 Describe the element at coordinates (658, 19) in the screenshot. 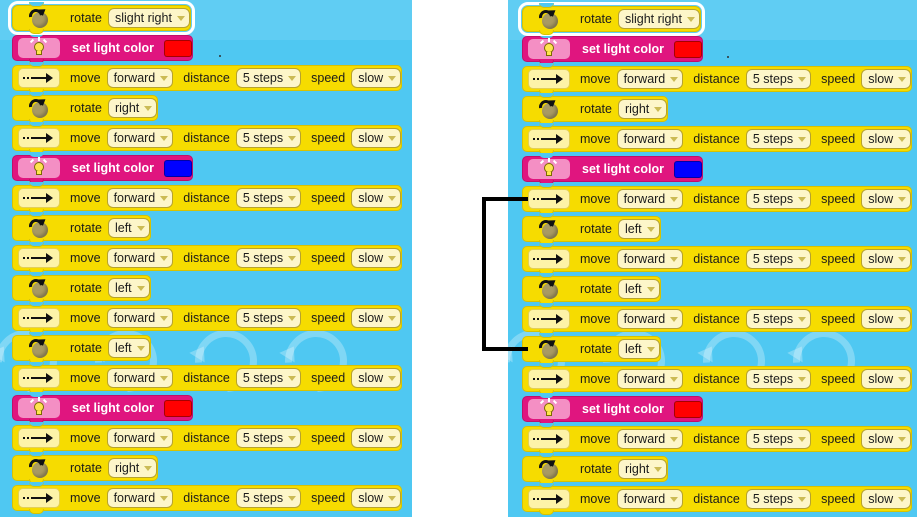

I see `field-direction: slight right` at that location.